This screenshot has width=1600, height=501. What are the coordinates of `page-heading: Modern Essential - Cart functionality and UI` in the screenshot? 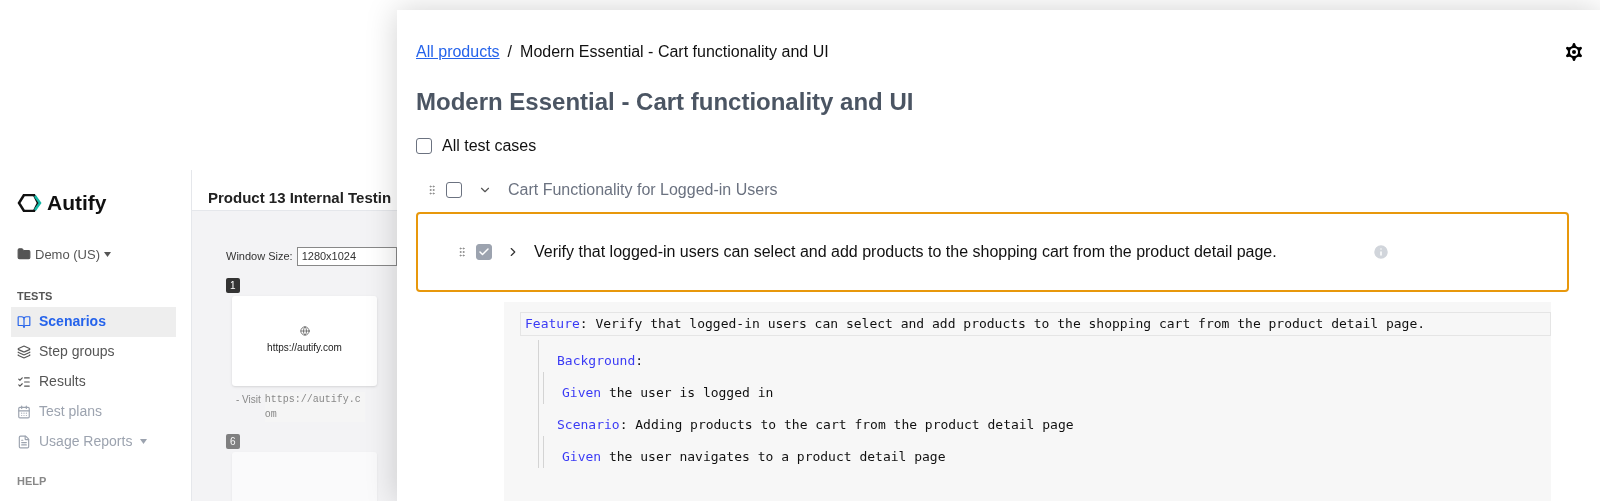 It's located at (665, 102).